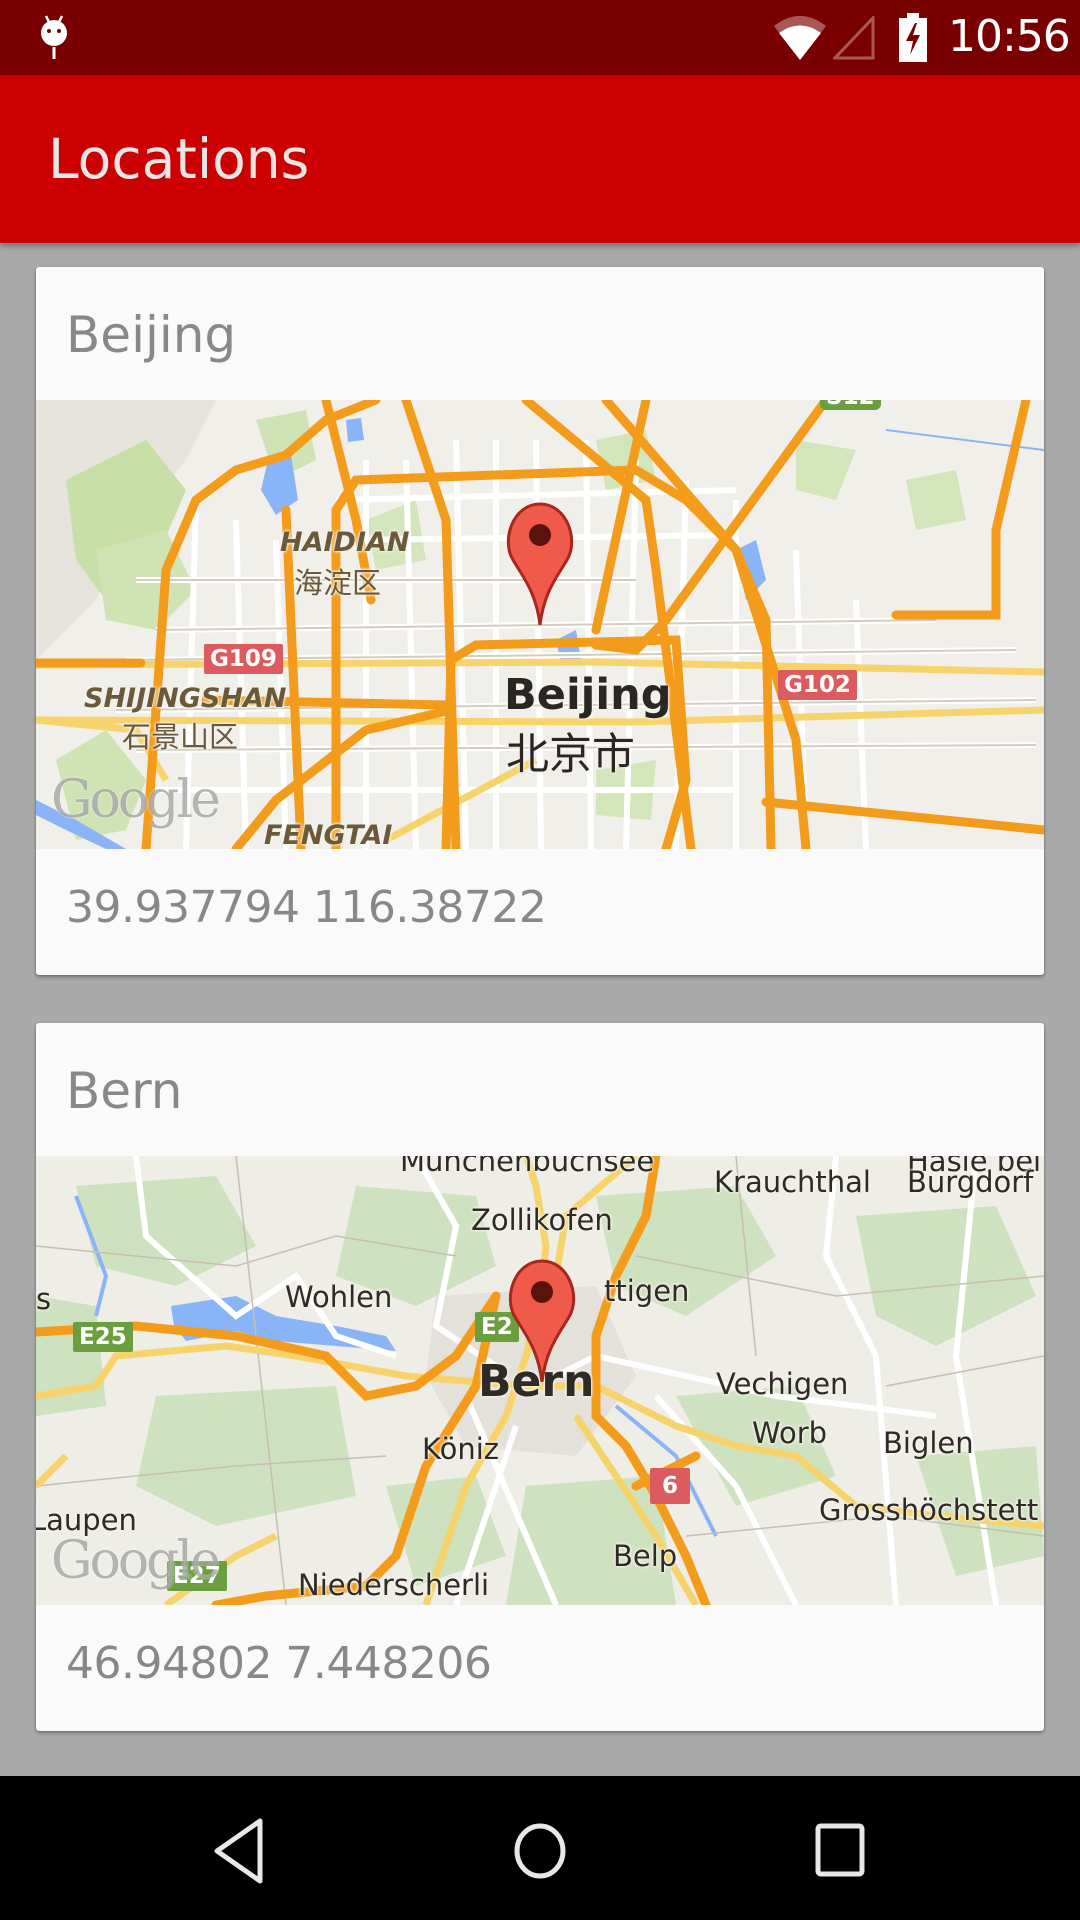 The height and width of the screenshot is (1920, 1080). What do you see at coordinates (44, 1299) in the screenshot?
I see `map-label-edge-s: s` at bounding box center [44, 1299].